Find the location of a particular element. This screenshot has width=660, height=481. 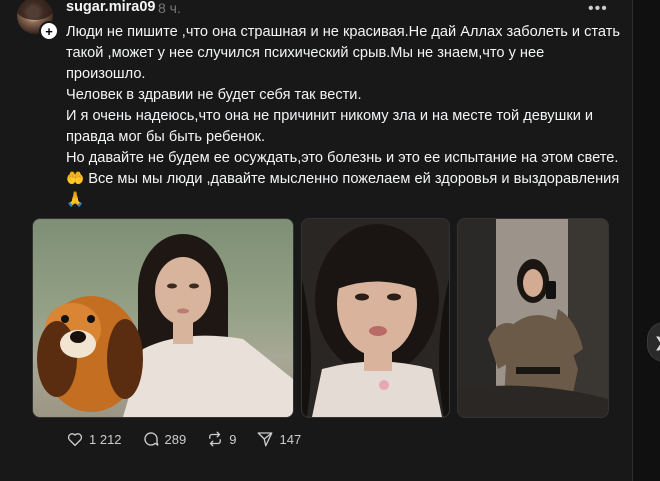

photo-closeup-face is located at coordinates (375, 318).